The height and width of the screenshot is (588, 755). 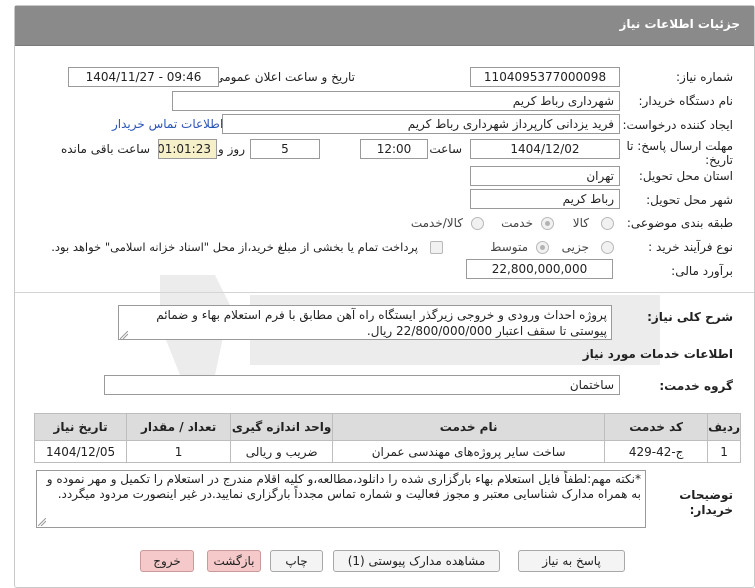 I want to click on deadline-date-label: تاریخ:, so click(x=719, y=160).